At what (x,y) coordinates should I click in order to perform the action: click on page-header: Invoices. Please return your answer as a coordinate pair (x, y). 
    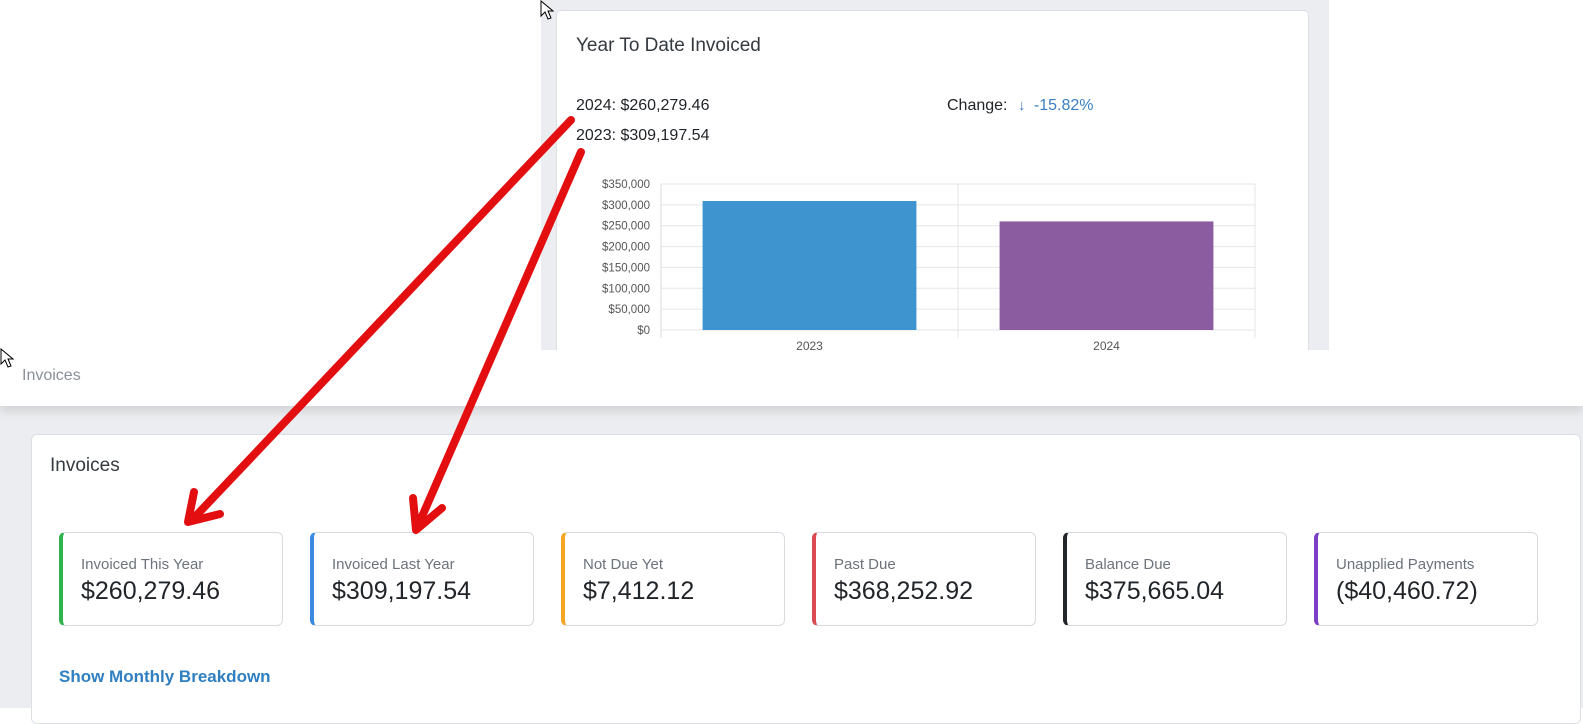
    Looking at the image, I should click on (791, 378).